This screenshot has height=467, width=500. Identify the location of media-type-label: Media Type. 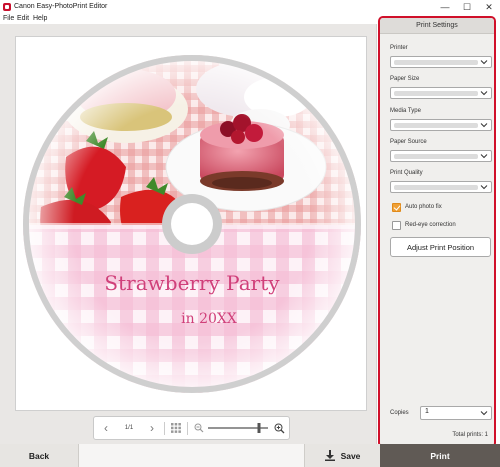
(405, 111).